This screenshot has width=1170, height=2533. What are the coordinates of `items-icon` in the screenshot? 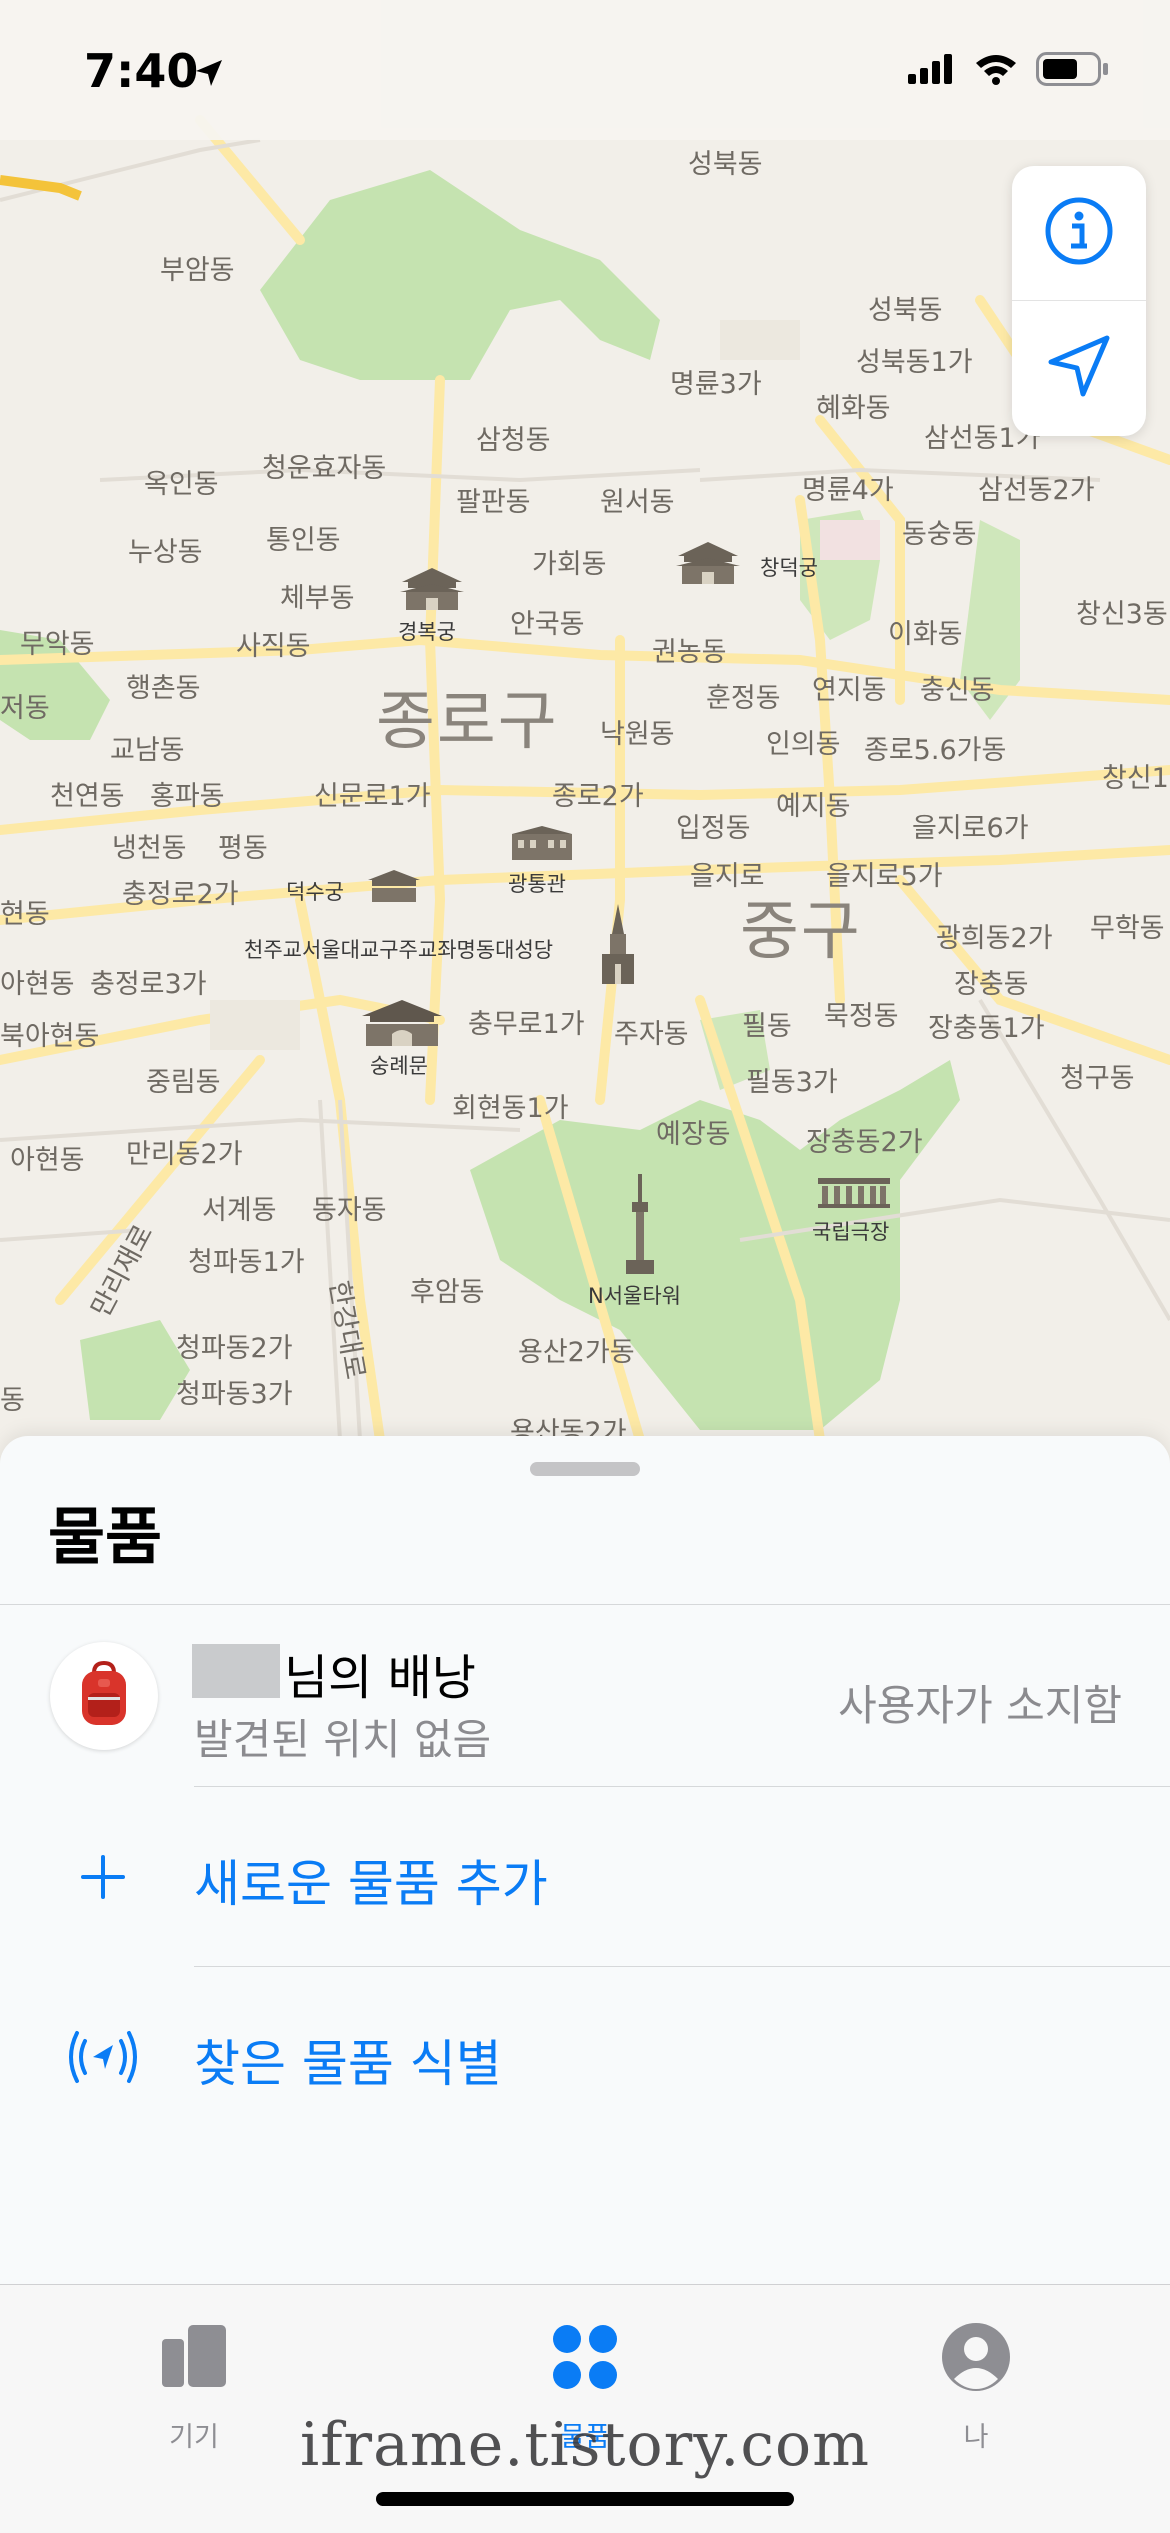 It's located at (585, 2359).